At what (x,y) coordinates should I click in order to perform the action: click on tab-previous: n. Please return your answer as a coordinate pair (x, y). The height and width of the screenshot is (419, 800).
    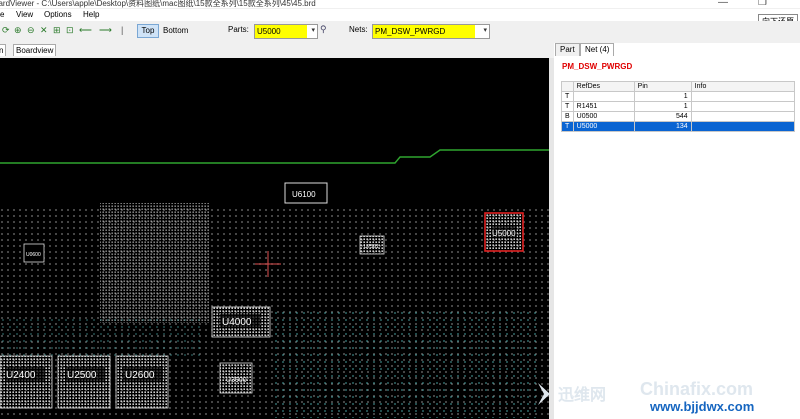
    Looking at the image, I should click on (3, 50).